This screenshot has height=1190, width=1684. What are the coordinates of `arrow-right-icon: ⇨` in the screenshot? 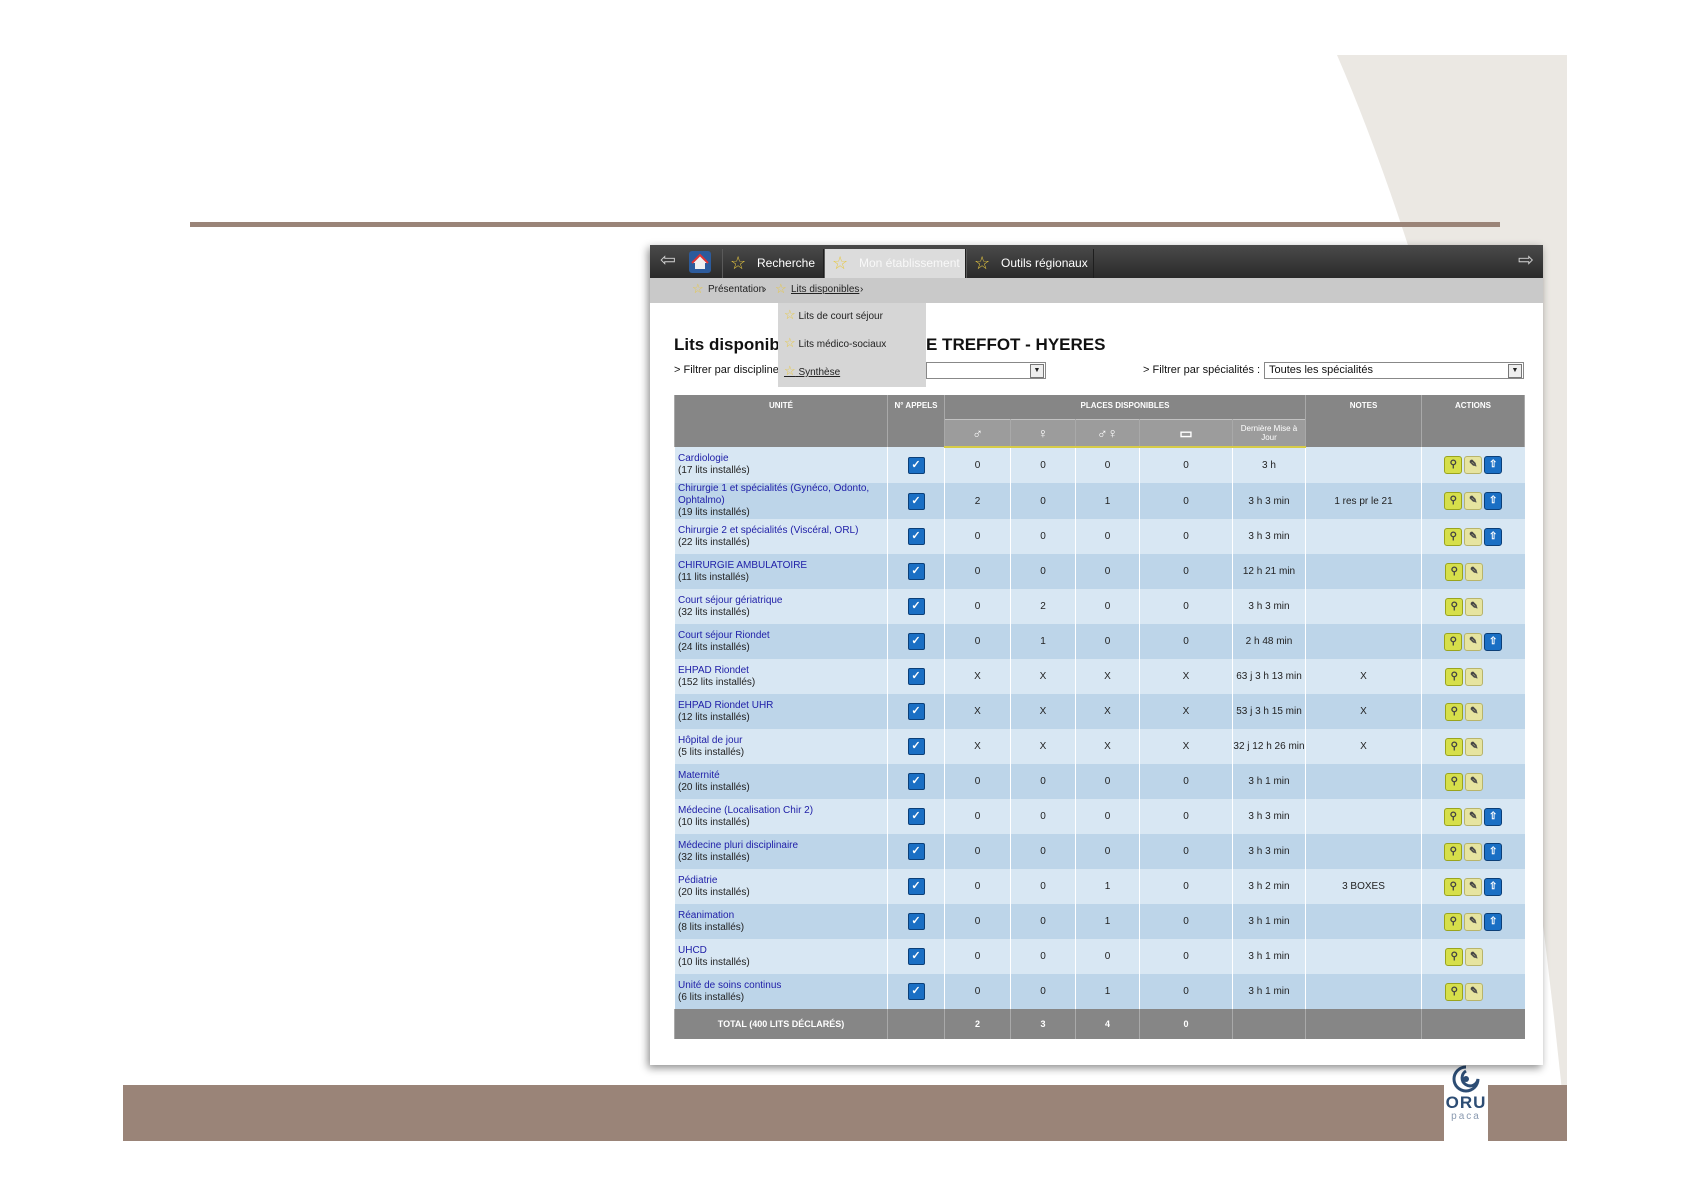 It's located at (1526, 261).